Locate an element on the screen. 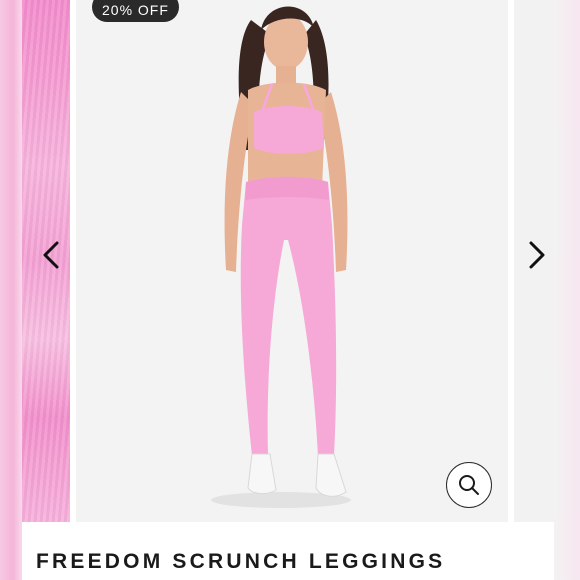 This screenshot has width=580, height=580. next-image-button is located at coordinates (537, 255).